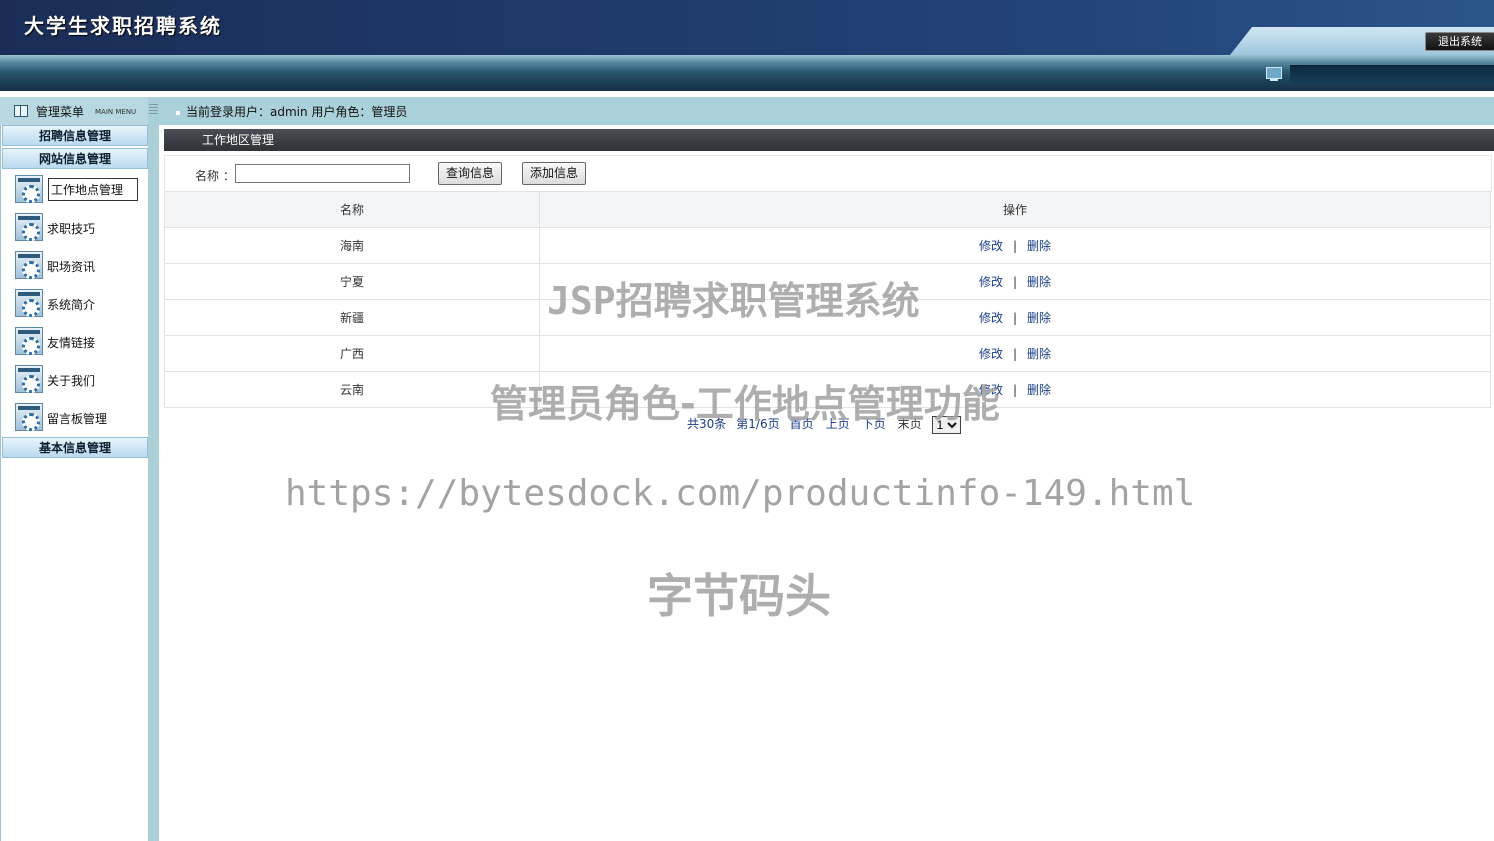 This screenshot has height=841, width=1494. Describe the element at coordinates (297, 112) in the screenshot. I see `user-info-text: 当前登录用户：admin 用户角色：管理员` at that location.